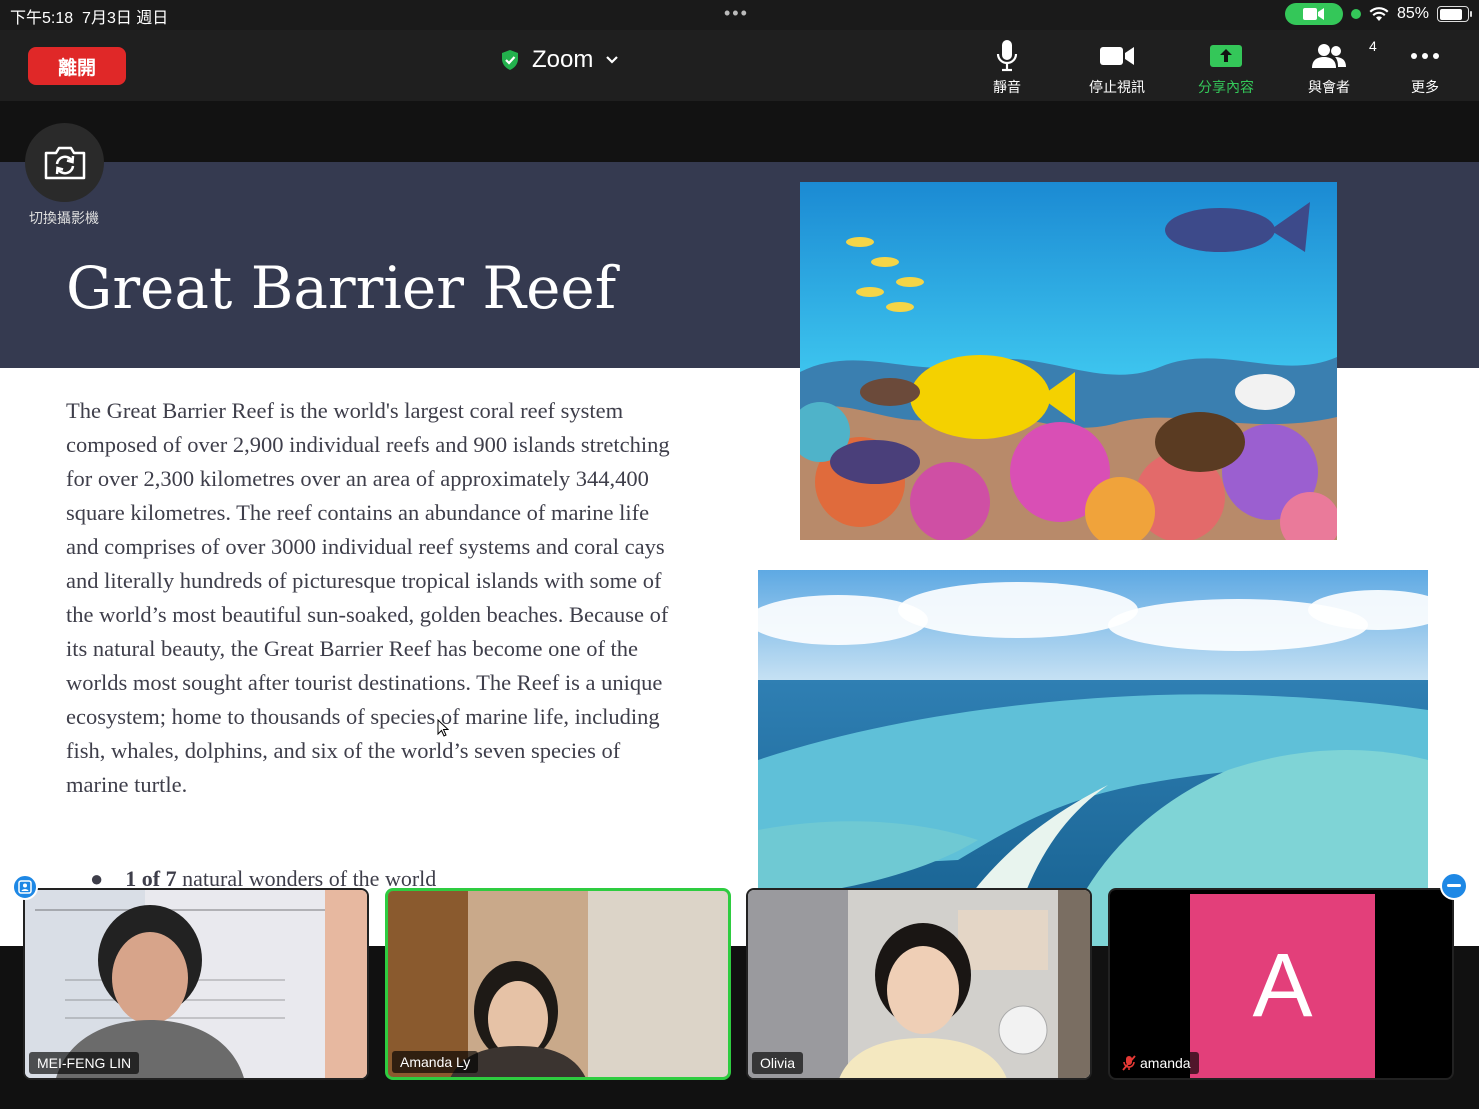  What do you see at coordinates (125, 18) in the screenshot?
I see `status-date: 7月3日 週日` at bounding box center [125, 18].